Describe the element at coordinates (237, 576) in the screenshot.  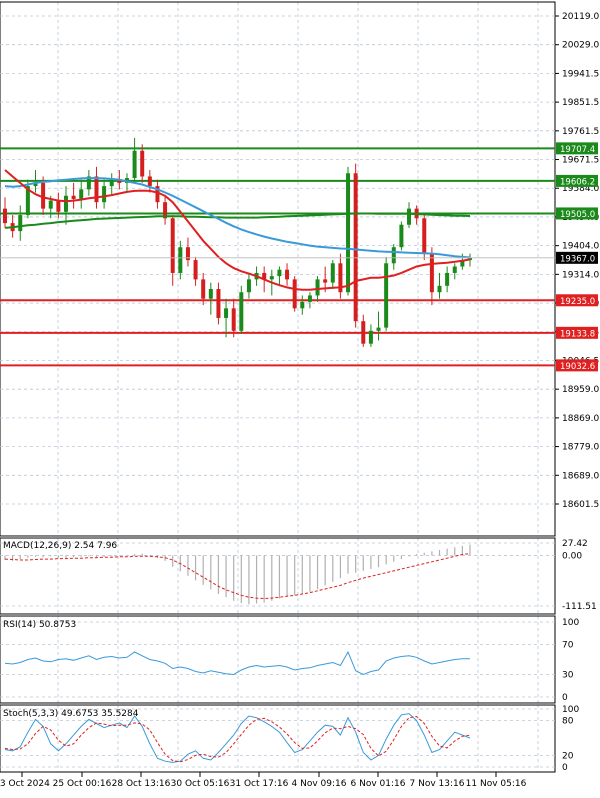
I see `macd-signal-line` at that location.